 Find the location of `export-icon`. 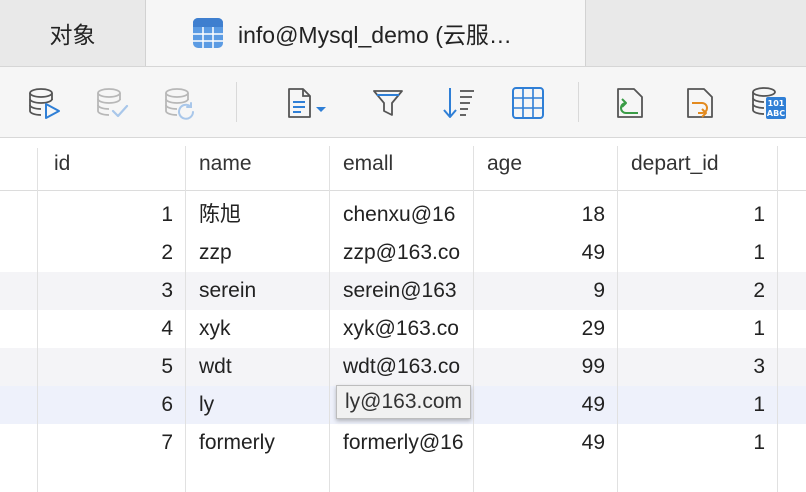

export-icon is located at coordinates (700, 103).